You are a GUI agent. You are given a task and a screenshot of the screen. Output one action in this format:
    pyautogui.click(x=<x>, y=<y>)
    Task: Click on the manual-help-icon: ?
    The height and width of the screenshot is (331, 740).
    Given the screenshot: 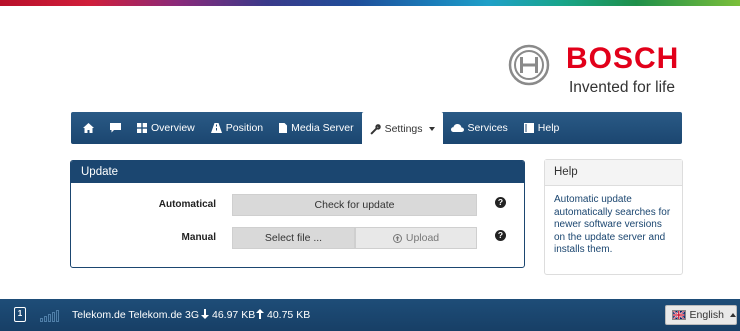 What is the action you would take?
    pyautogui.click(x=500, y=235)
    